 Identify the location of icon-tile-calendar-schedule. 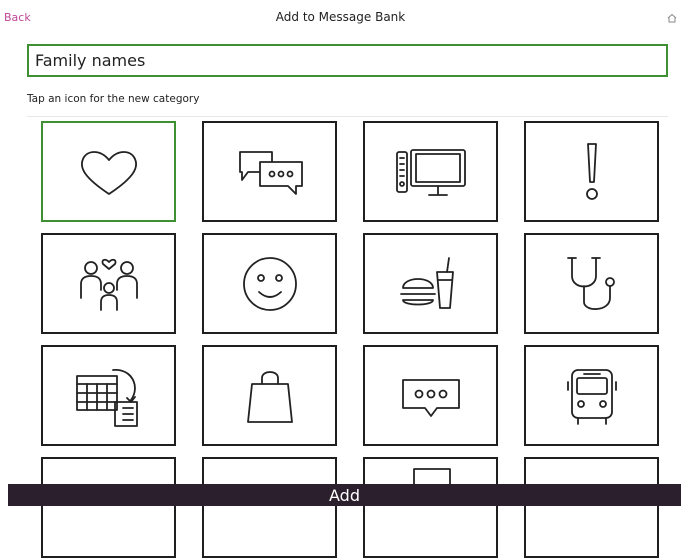
(108, 395).